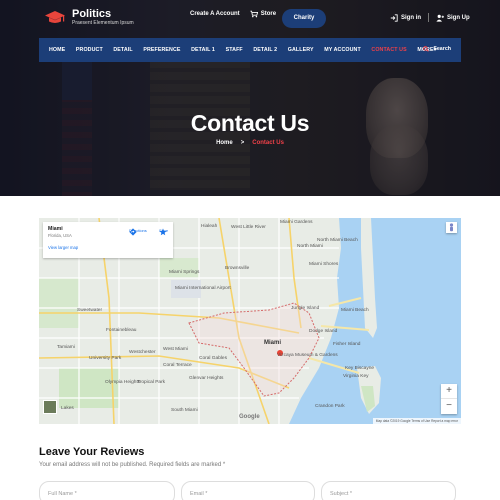 This screenshot has height=500, width=500. I want to click on nav-product: PRODUCT, so click(89, 50).